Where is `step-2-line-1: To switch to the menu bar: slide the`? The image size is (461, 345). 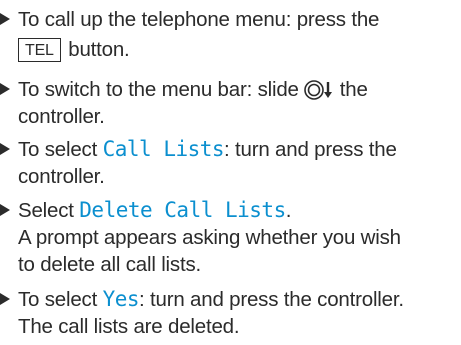 step-2-line-1: To switch to the menu bar: slide the is located at coordinates (193, 89).